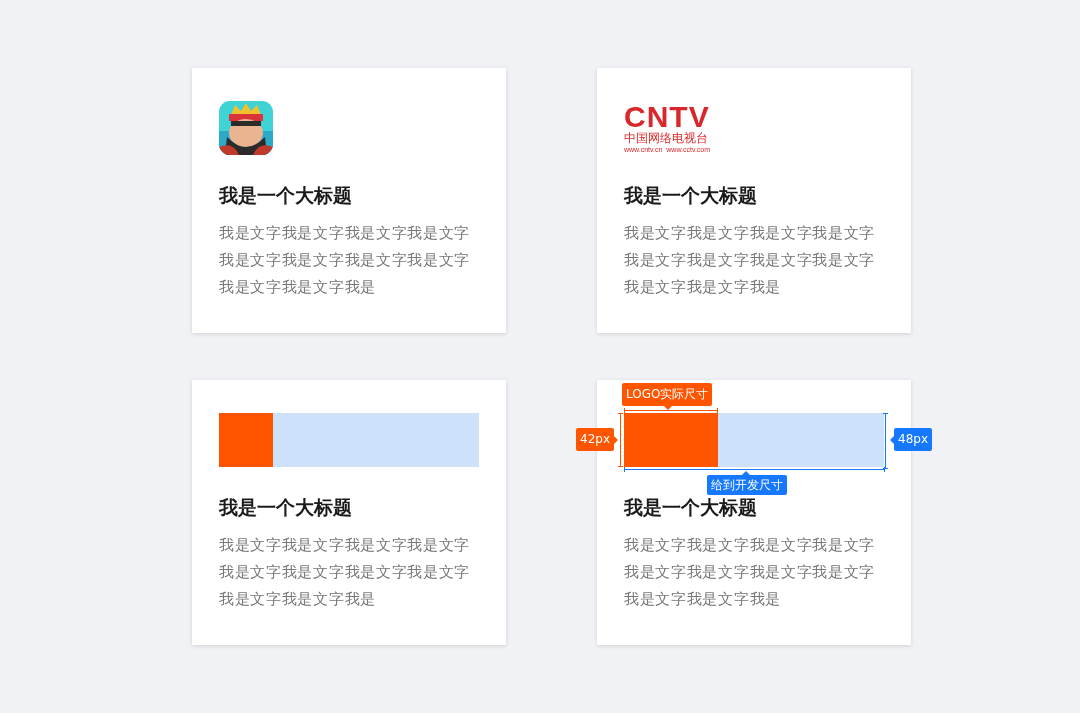 The width and height of the screenshot is (1080, 713). Describe the element at coordinates (666, 138) in the screenshot. I see `logo-subtitle: 中国网络电视台` at that location.